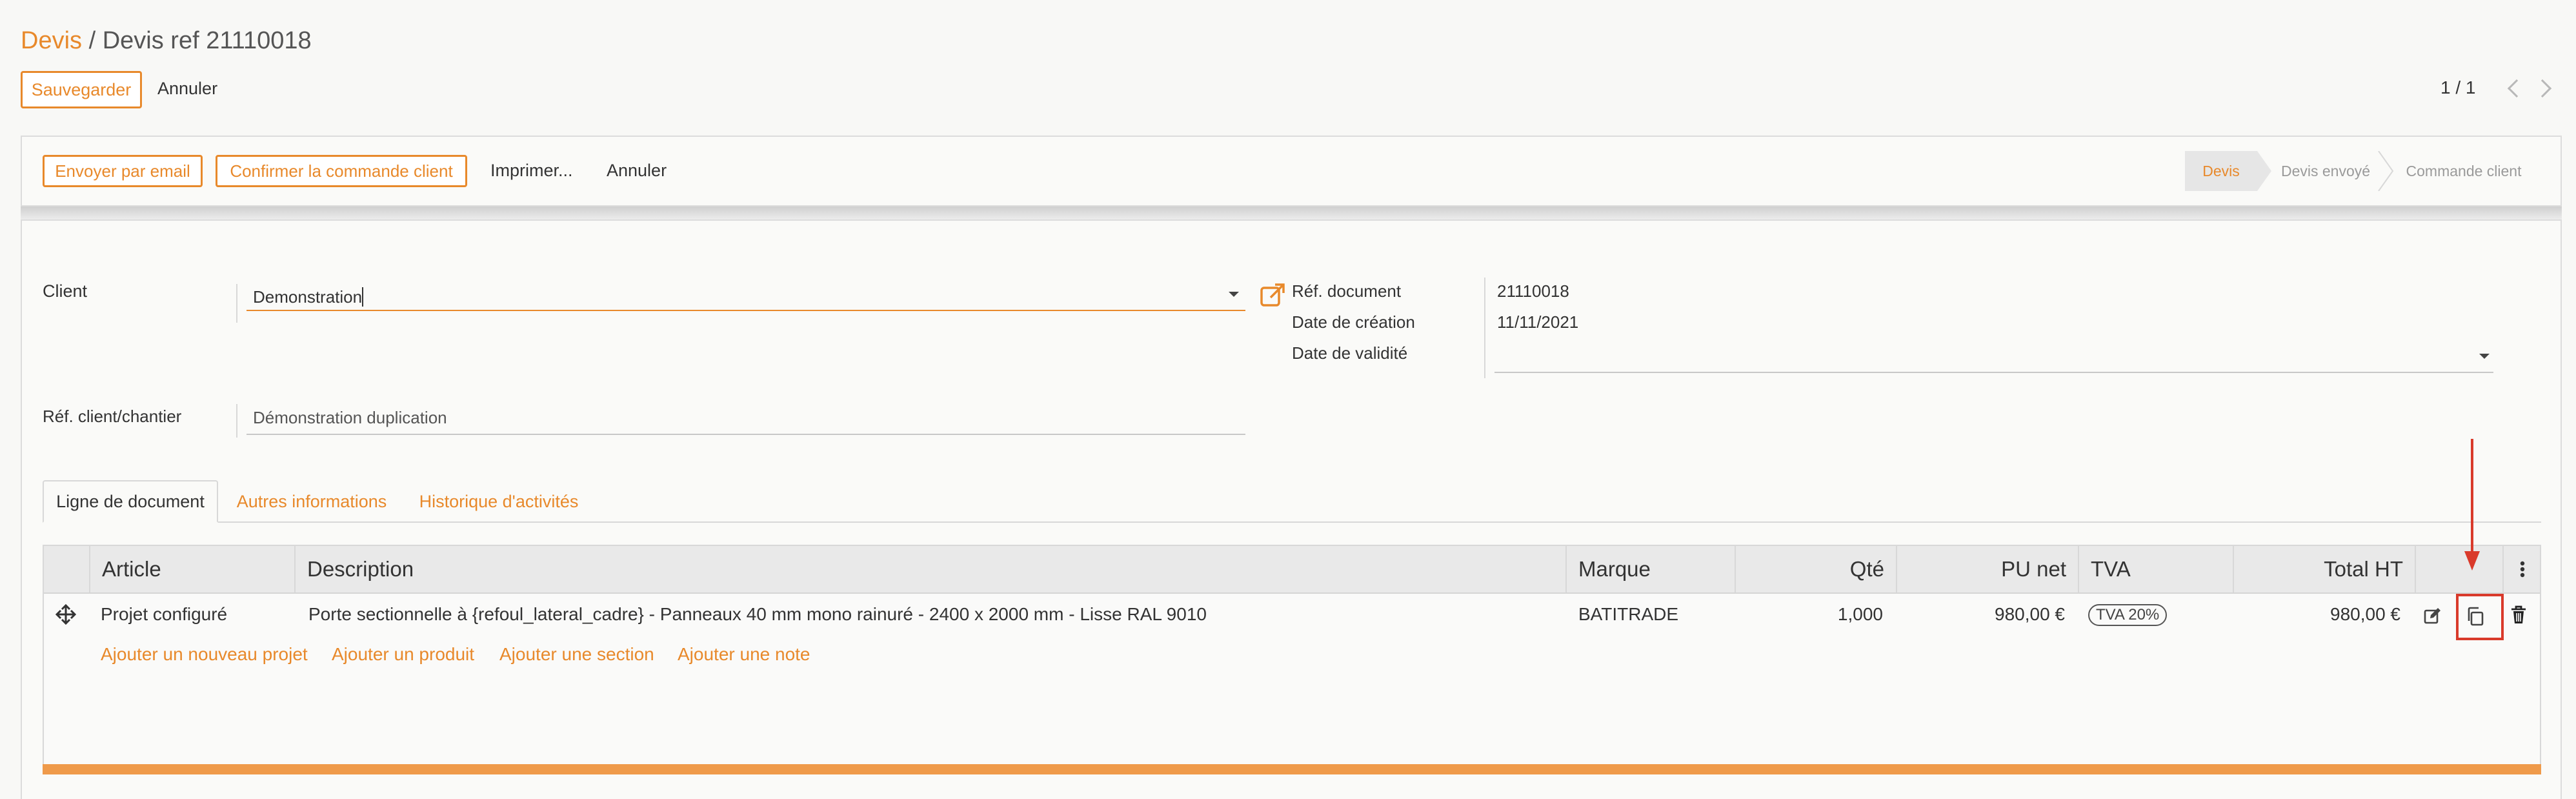 The height and width of the screenshot is (799, 2576). What do you see at coordinates (1291, 213) in the screenshot?
I see `sheet-shadow` at bounding box center [1291, 213].